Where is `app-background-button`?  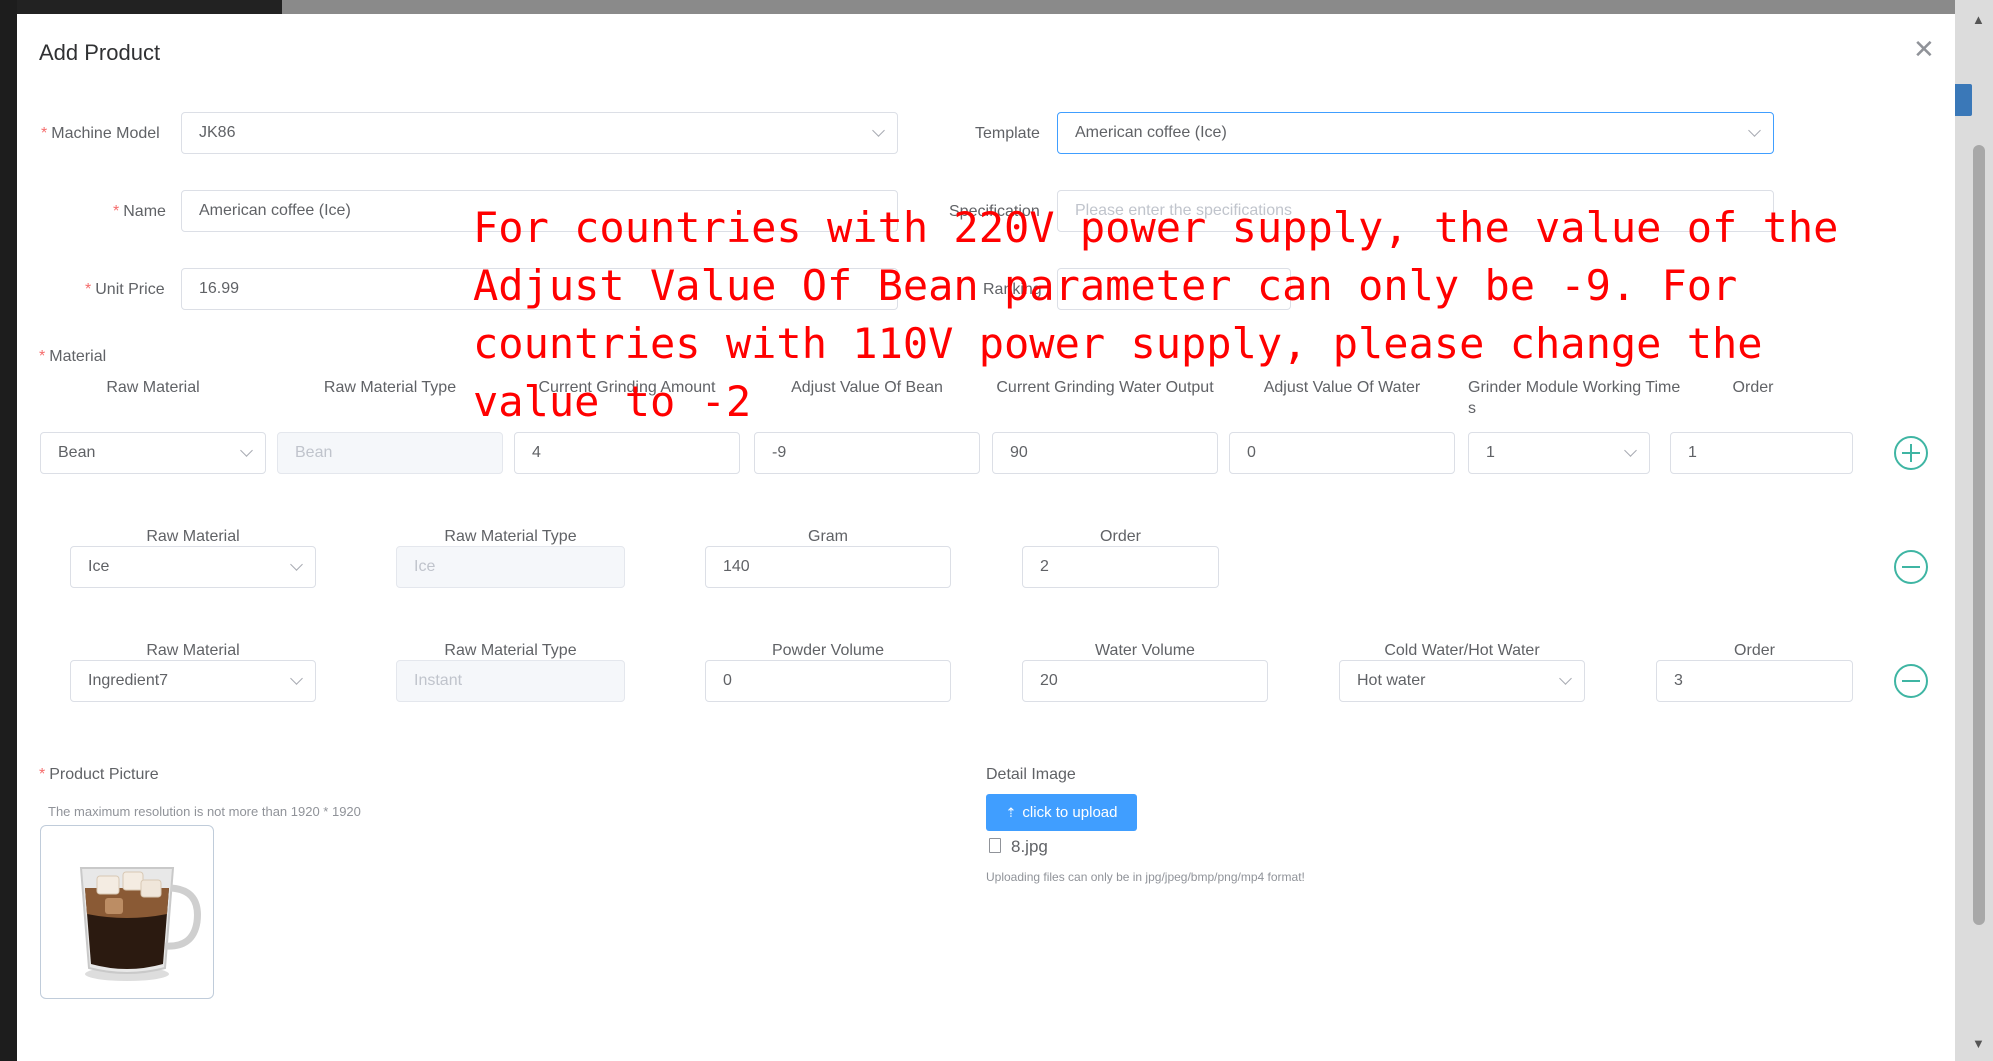 app-background-button is located at coordinates (1962, 100).